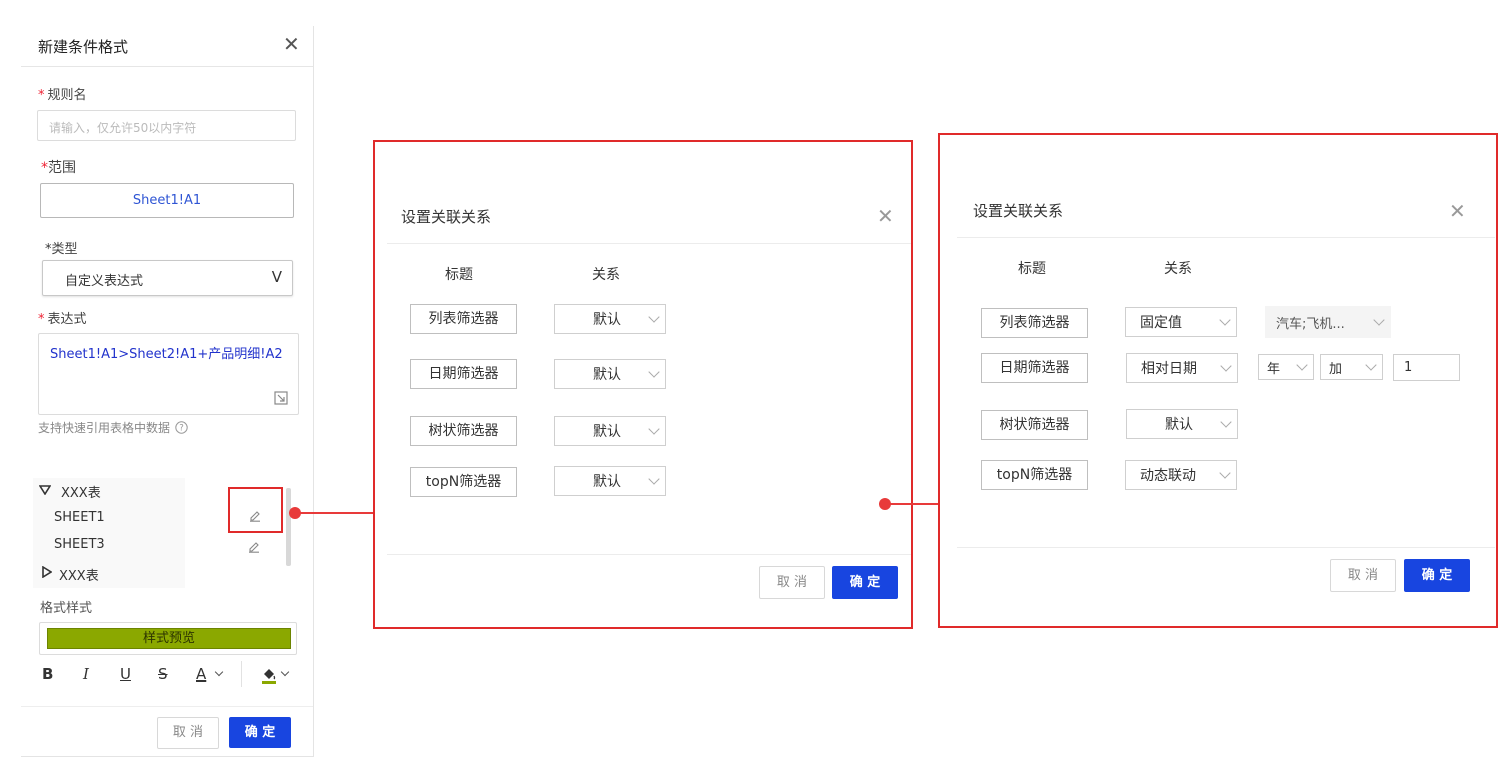  Describe the element at coordinates (109, 533) in the screenshot. I see `sheet-tree` at that location.